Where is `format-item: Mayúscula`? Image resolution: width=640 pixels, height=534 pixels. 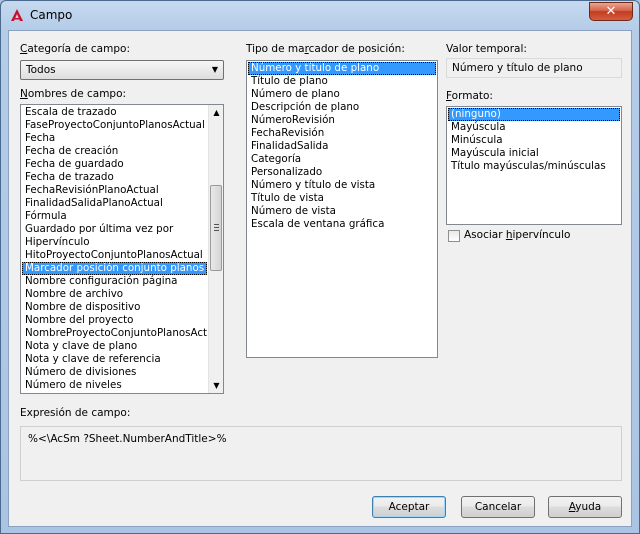 format-item: Mayúscula is located at coordinates (534, 127).